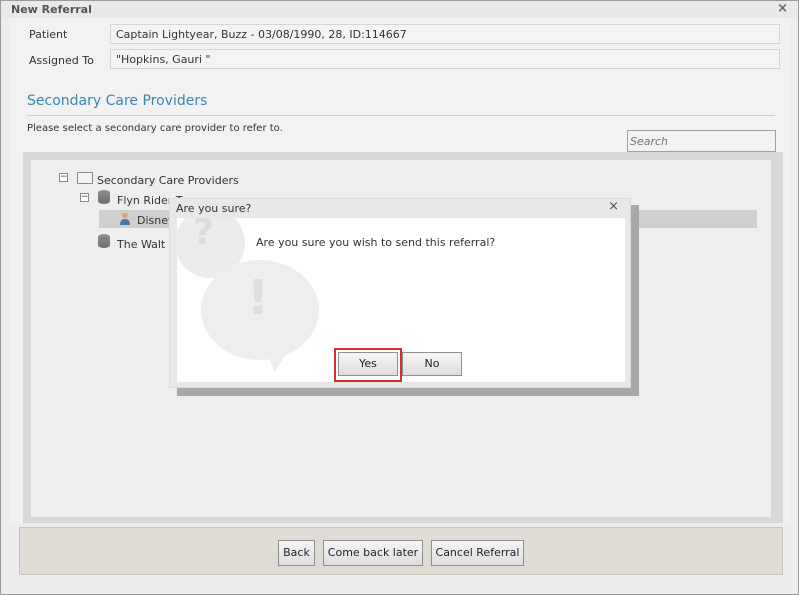 This screenshot has height=595, width=799. I want to click on bubble-tail-icon, so click(277, 360).